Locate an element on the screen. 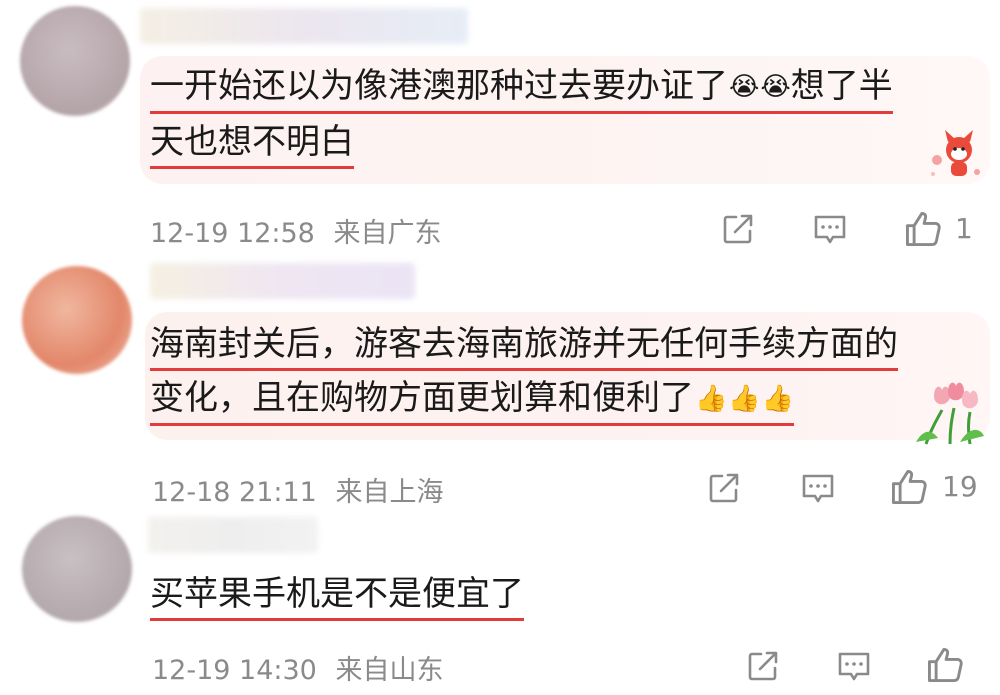 This screenshot has width=1000, height=695. location: 来自上海 is located at coordinates (389, 492).